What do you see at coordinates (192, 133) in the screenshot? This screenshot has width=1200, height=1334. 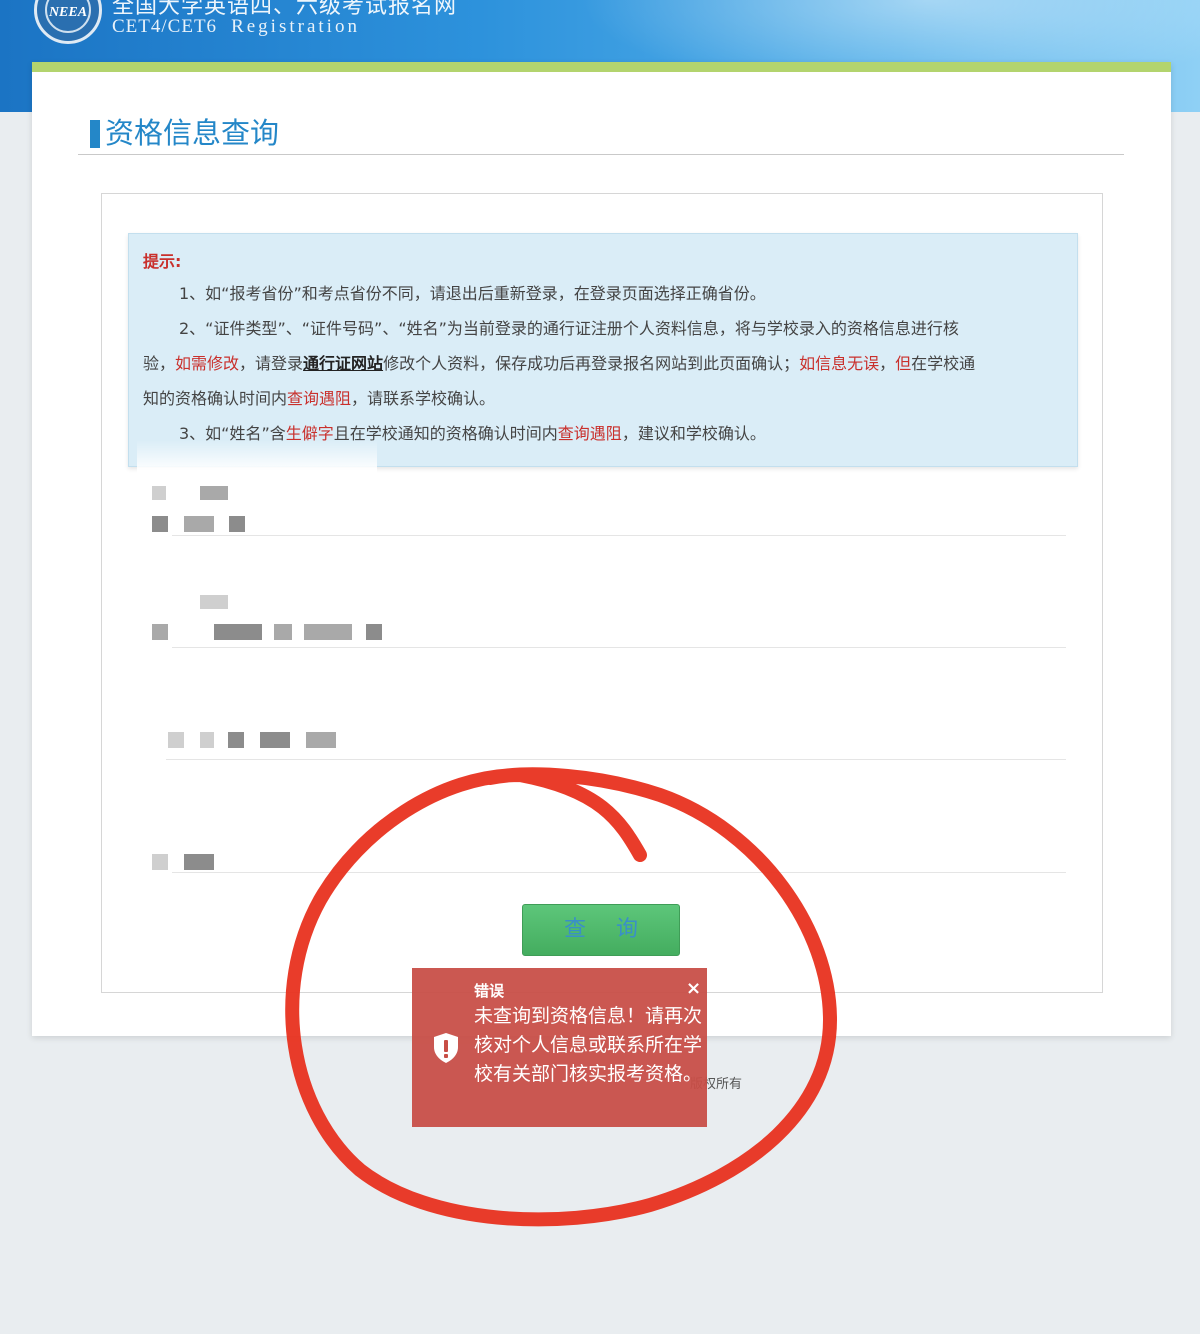 I see `page-title: 资格信息查询` at bounding box center [192, 133].